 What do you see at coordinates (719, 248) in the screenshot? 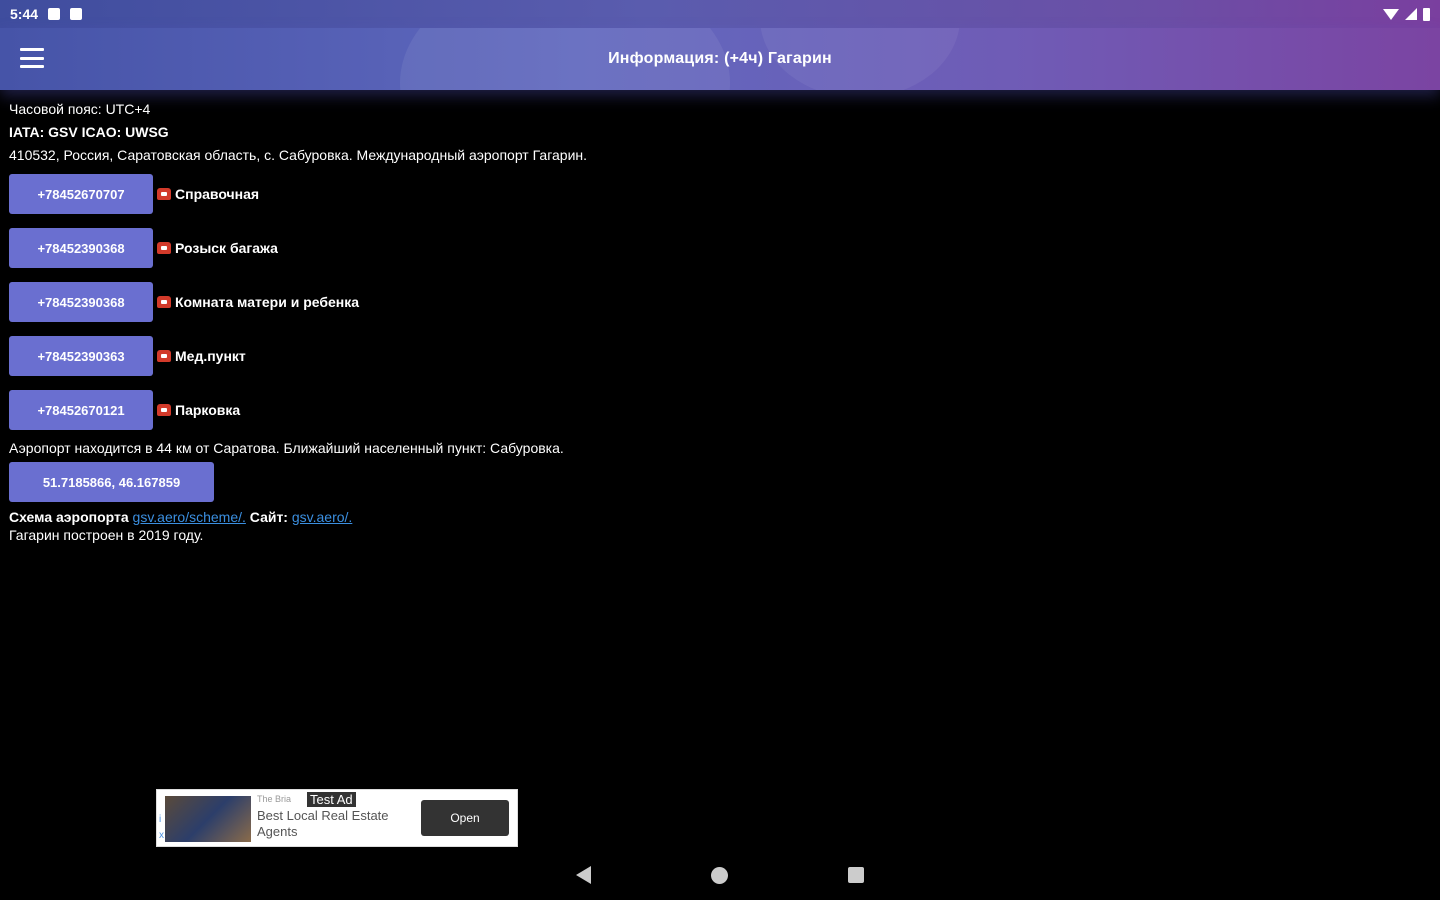
I see `phone-row: +78452390368 Розыск багажа` at bounding box center [719, 248].